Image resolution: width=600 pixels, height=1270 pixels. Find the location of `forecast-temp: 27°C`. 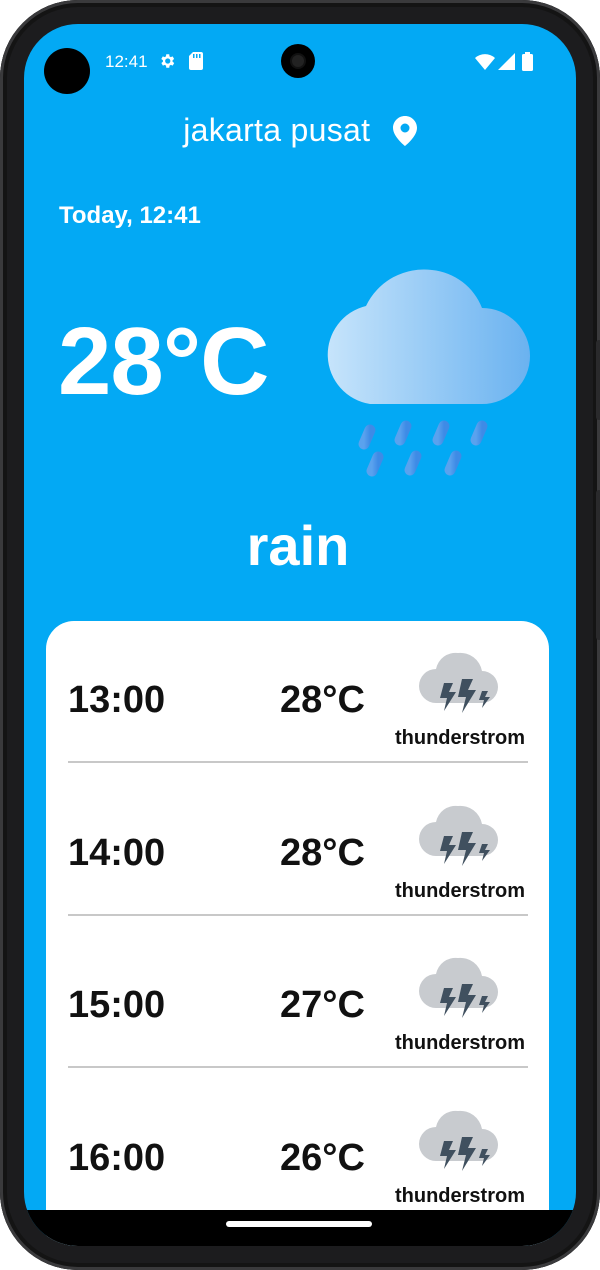

forecast-temp: 27°C is located at coordinates (322, 1005).